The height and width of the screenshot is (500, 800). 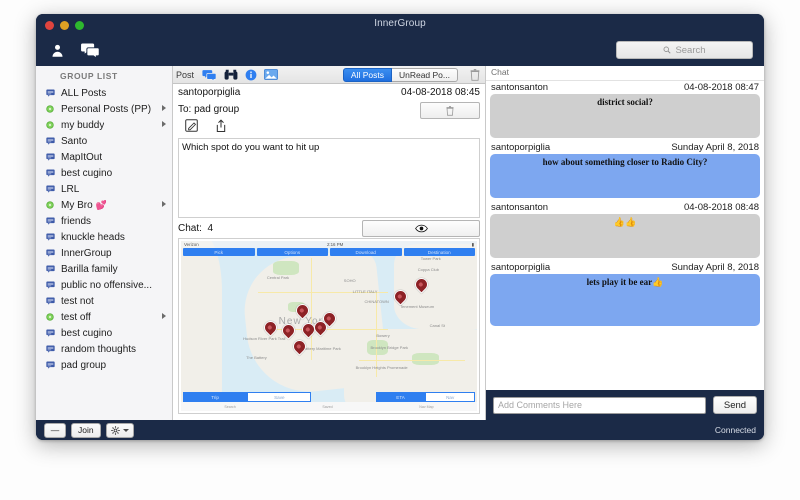 What do you see at coordinates (428, 269) in the screenshot?
I see `map-label: Coppa Club` at bounding box center [428, 269].